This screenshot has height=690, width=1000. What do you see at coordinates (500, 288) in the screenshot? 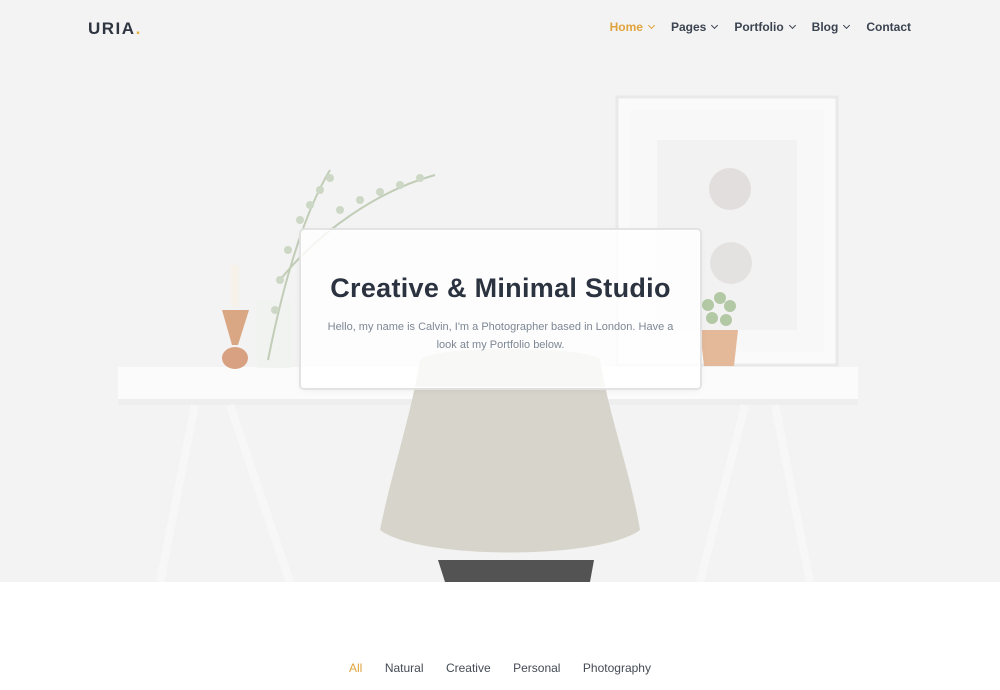
I see `hero-title: Creative & Minimal Studio` at bounding box center [500, 288].